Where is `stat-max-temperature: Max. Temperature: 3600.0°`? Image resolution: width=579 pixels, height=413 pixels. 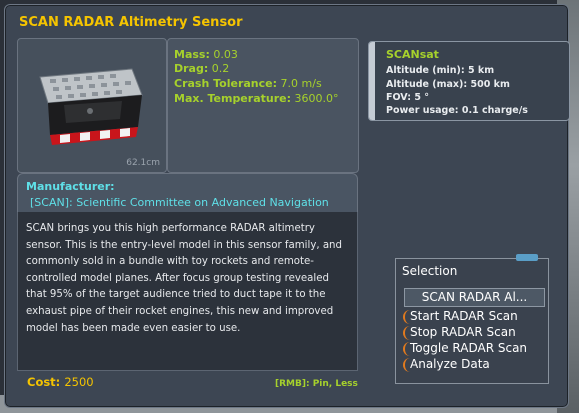
stat-max-temperature: Max. Temperature: 3600.0° is located at coordinates (256, 98).